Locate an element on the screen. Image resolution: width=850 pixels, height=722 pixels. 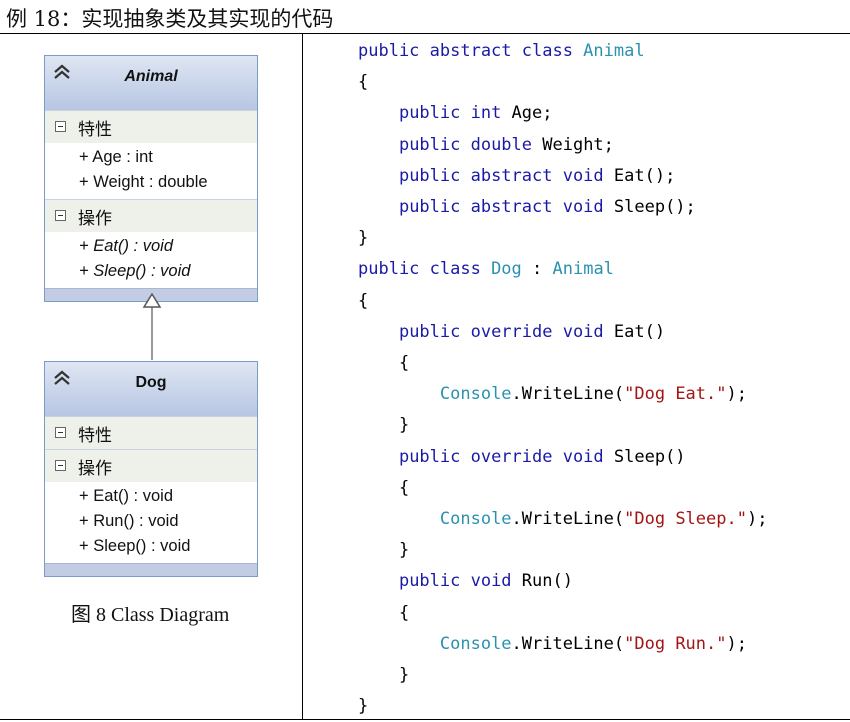
code-line: public override void Sleep() is located at coordinates (562, 457).